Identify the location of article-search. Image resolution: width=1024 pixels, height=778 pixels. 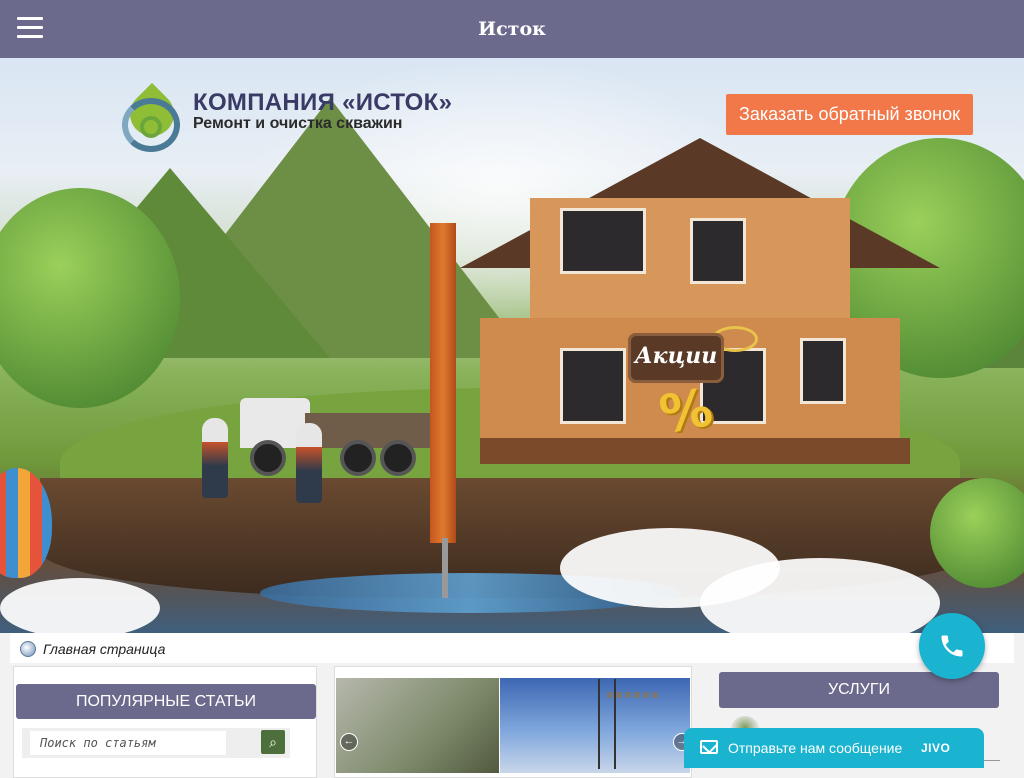
(156, 743).